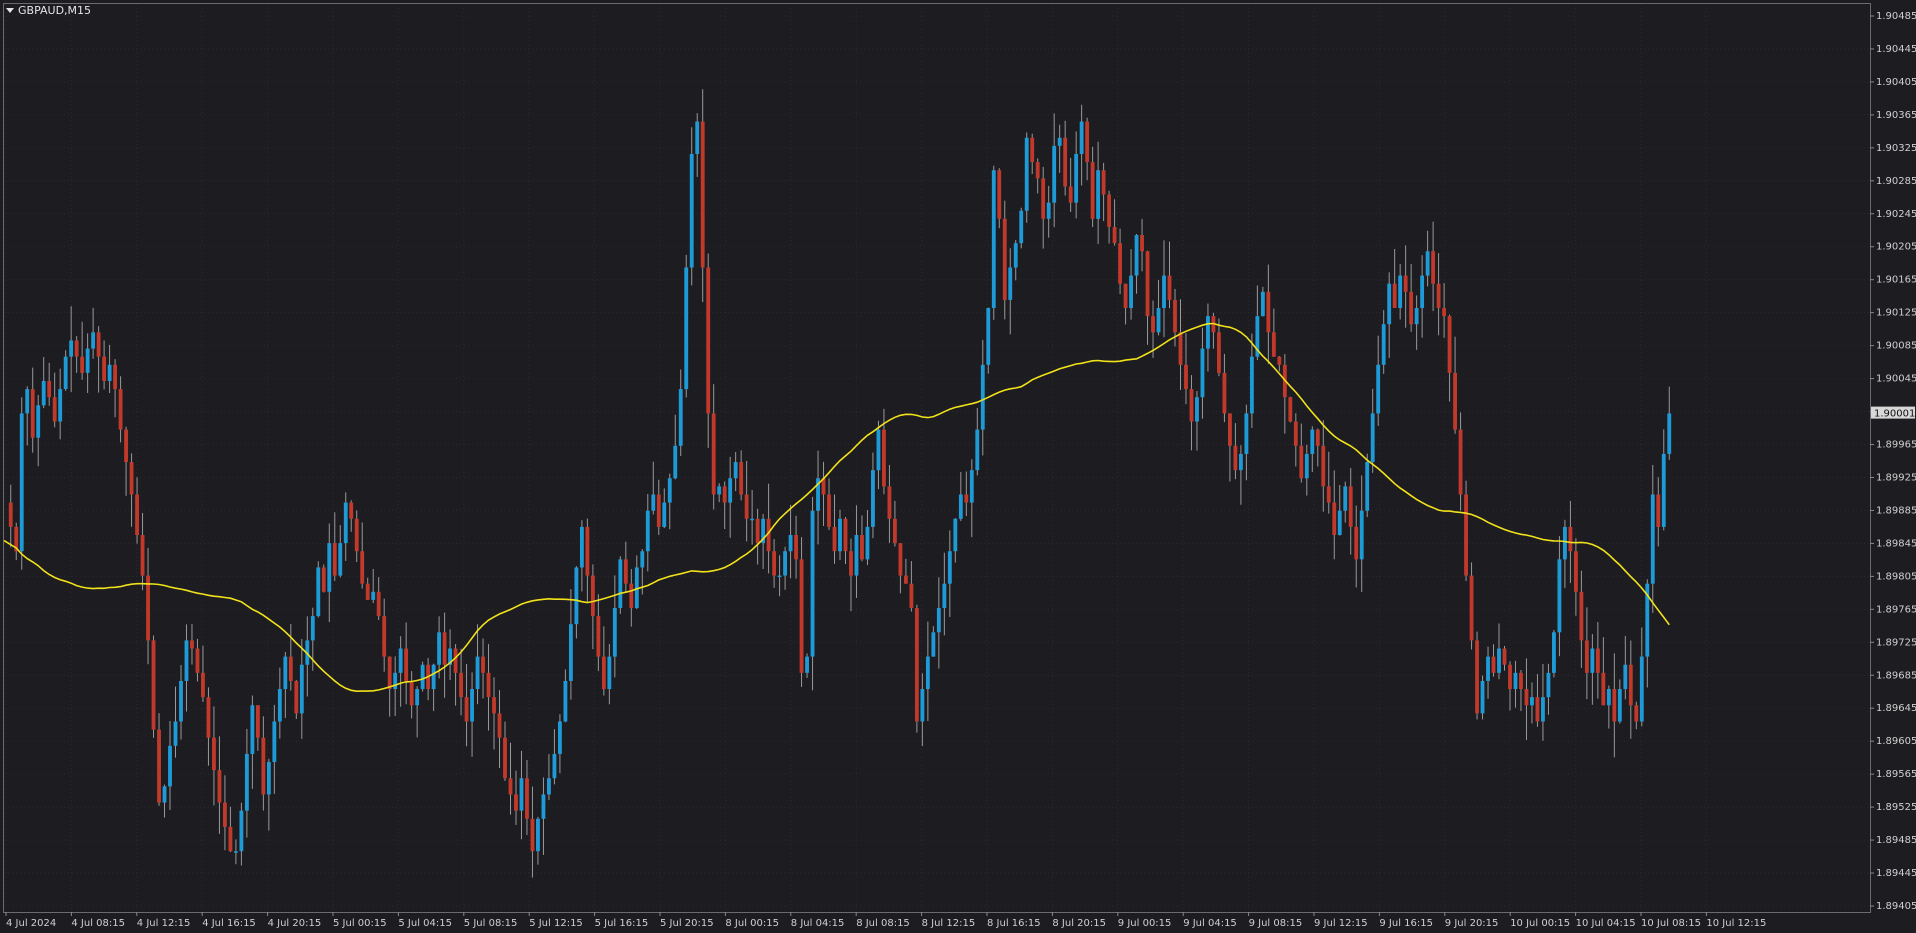 This screenshot has height=933, width=1916. What do you see at coordinates (622, 923) in the screenshot?
I see `time-axis-label: 5 Jul 16:15` at bounding box center [622, 923].